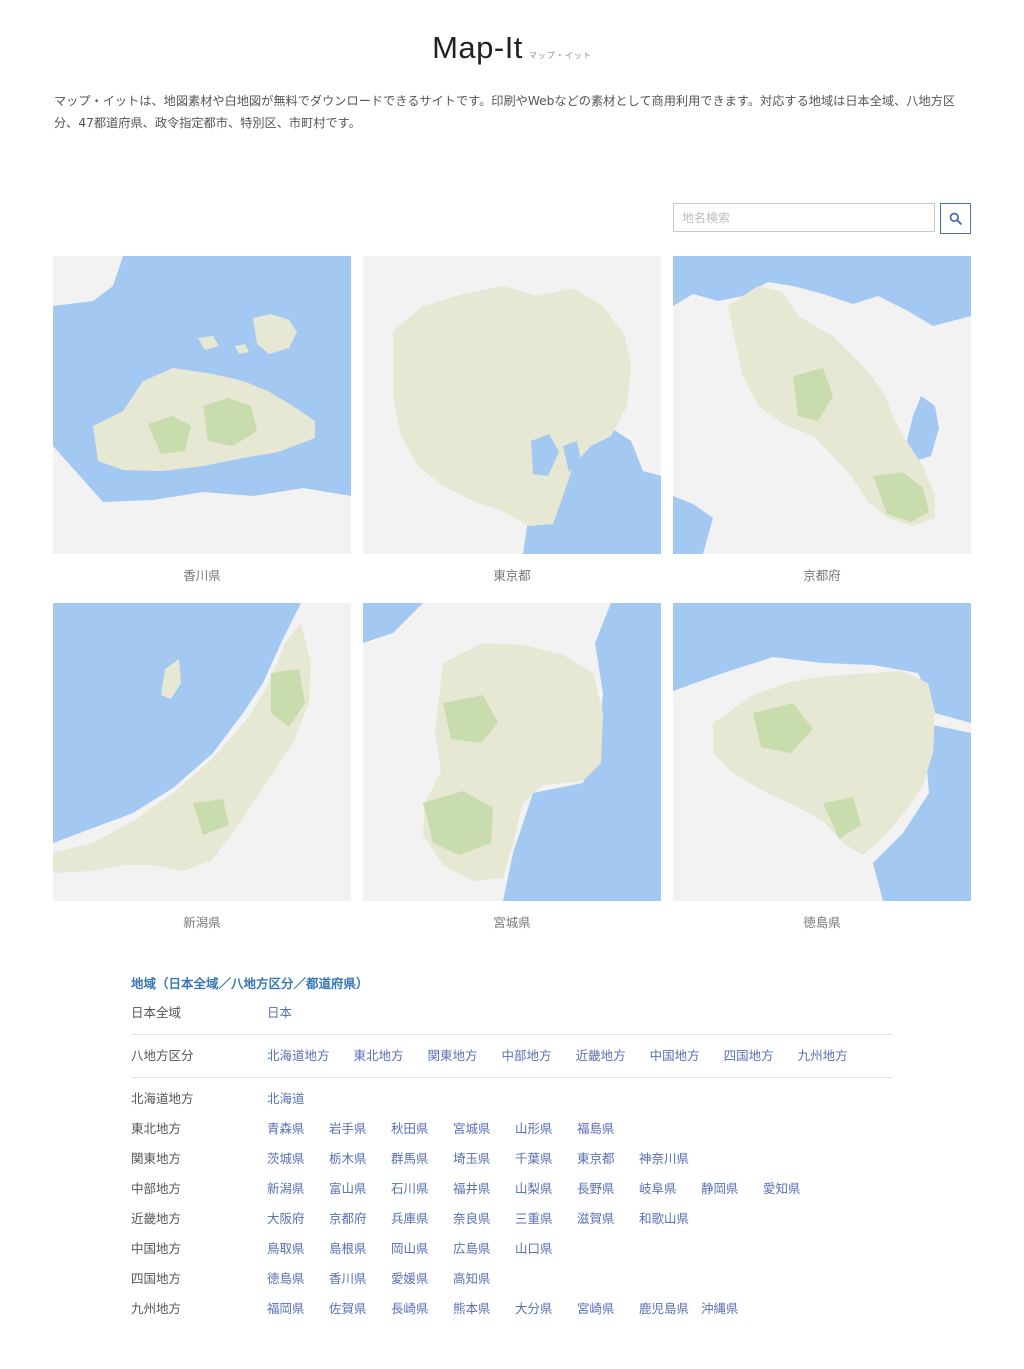 The image size is (1024, 1369). What do you see at coordinates (732, 1309) in the screenshot?
I see `prefecture-link: 沖縄県` at bounding box center [732, 1309].